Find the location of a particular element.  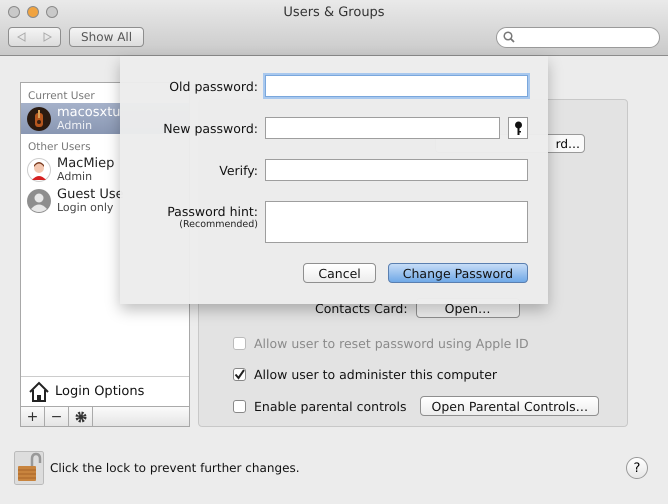

gear-icon is located at coordinates (81, 417).